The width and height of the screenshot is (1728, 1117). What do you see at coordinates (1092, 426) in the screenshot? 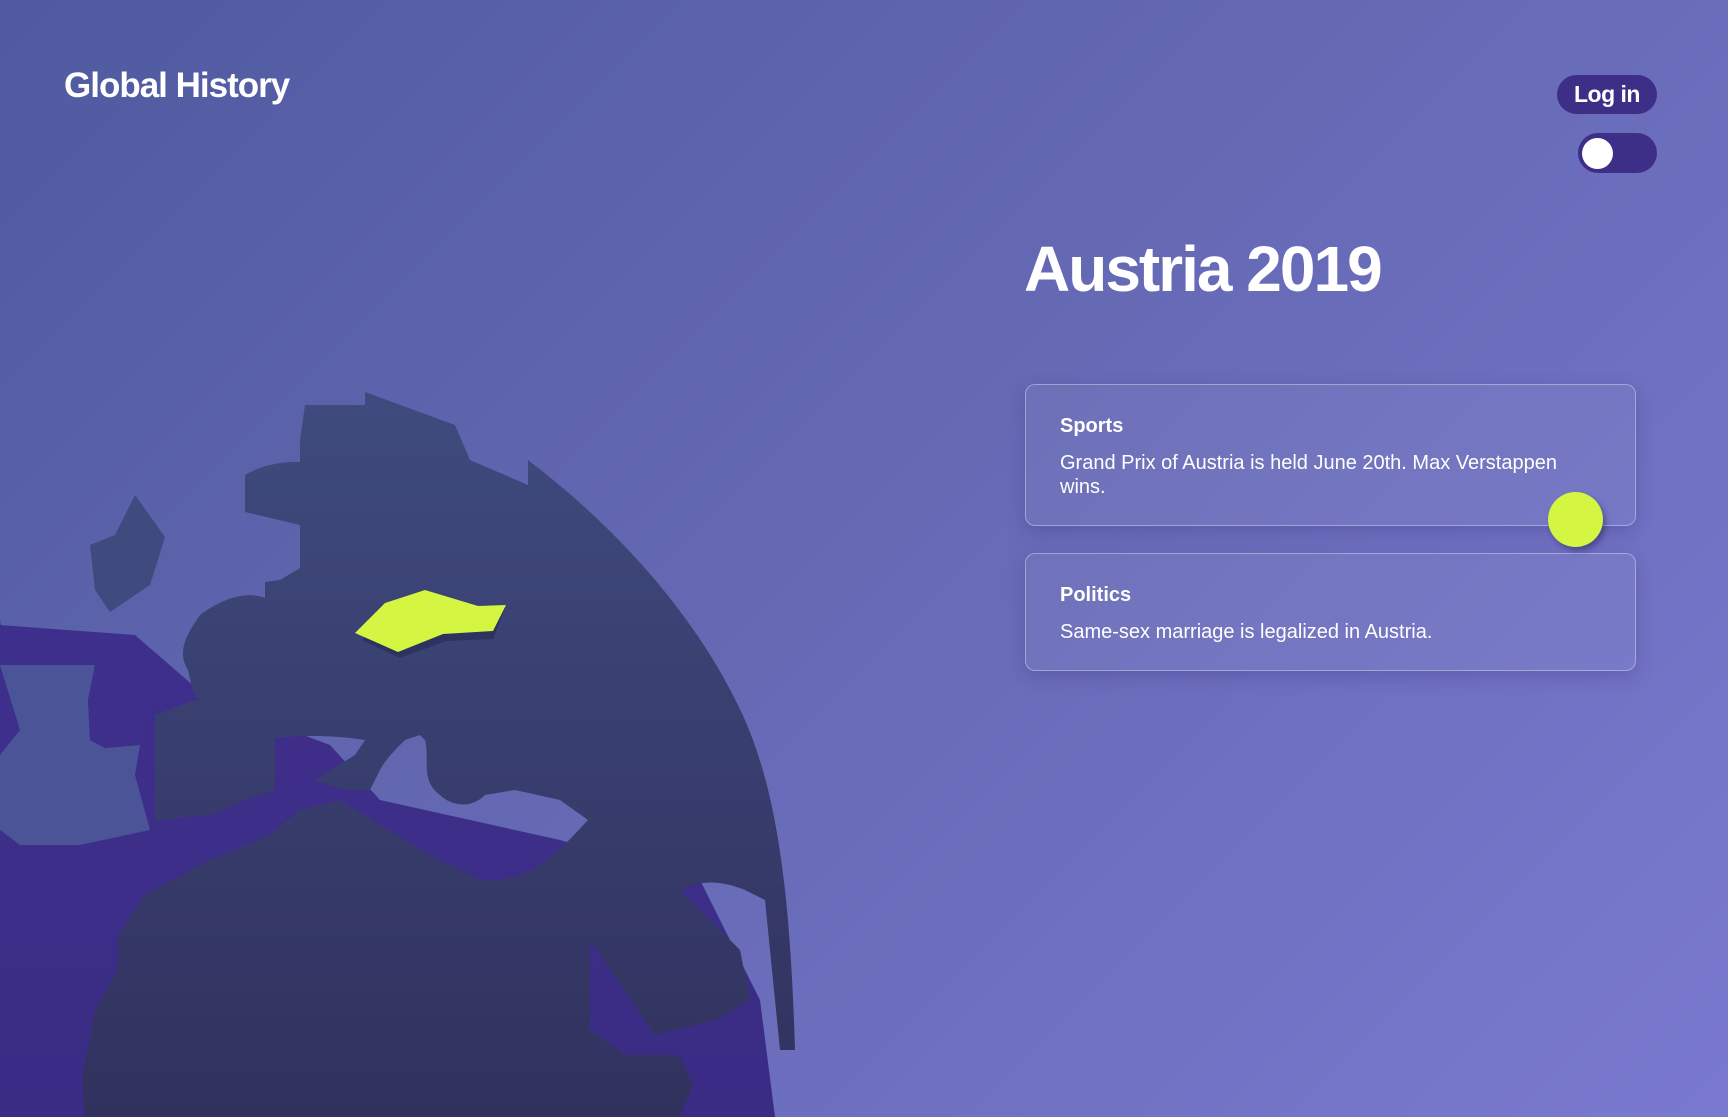
I see `event-category: Sports` at bounding box center [1092, 426].